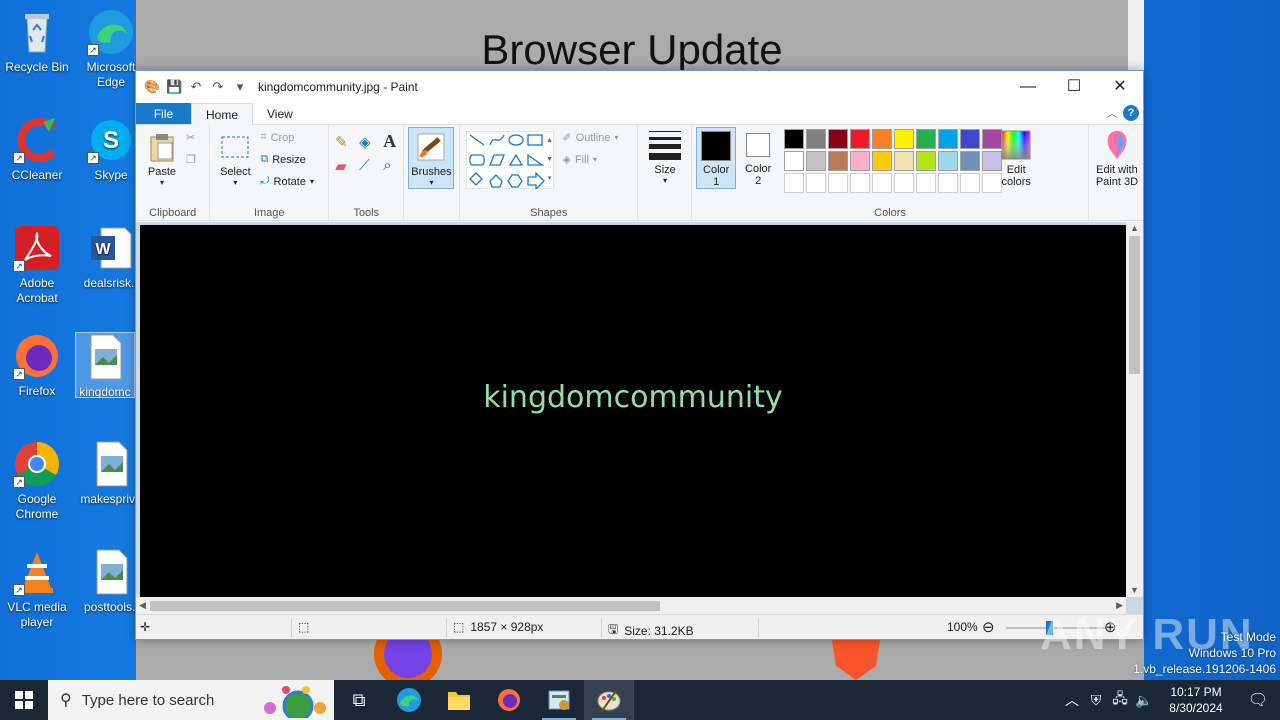  Describe the element at coordinates (93, 158) in the screenshot. I see `shortcut-arrow-icon: ↗` at that location.